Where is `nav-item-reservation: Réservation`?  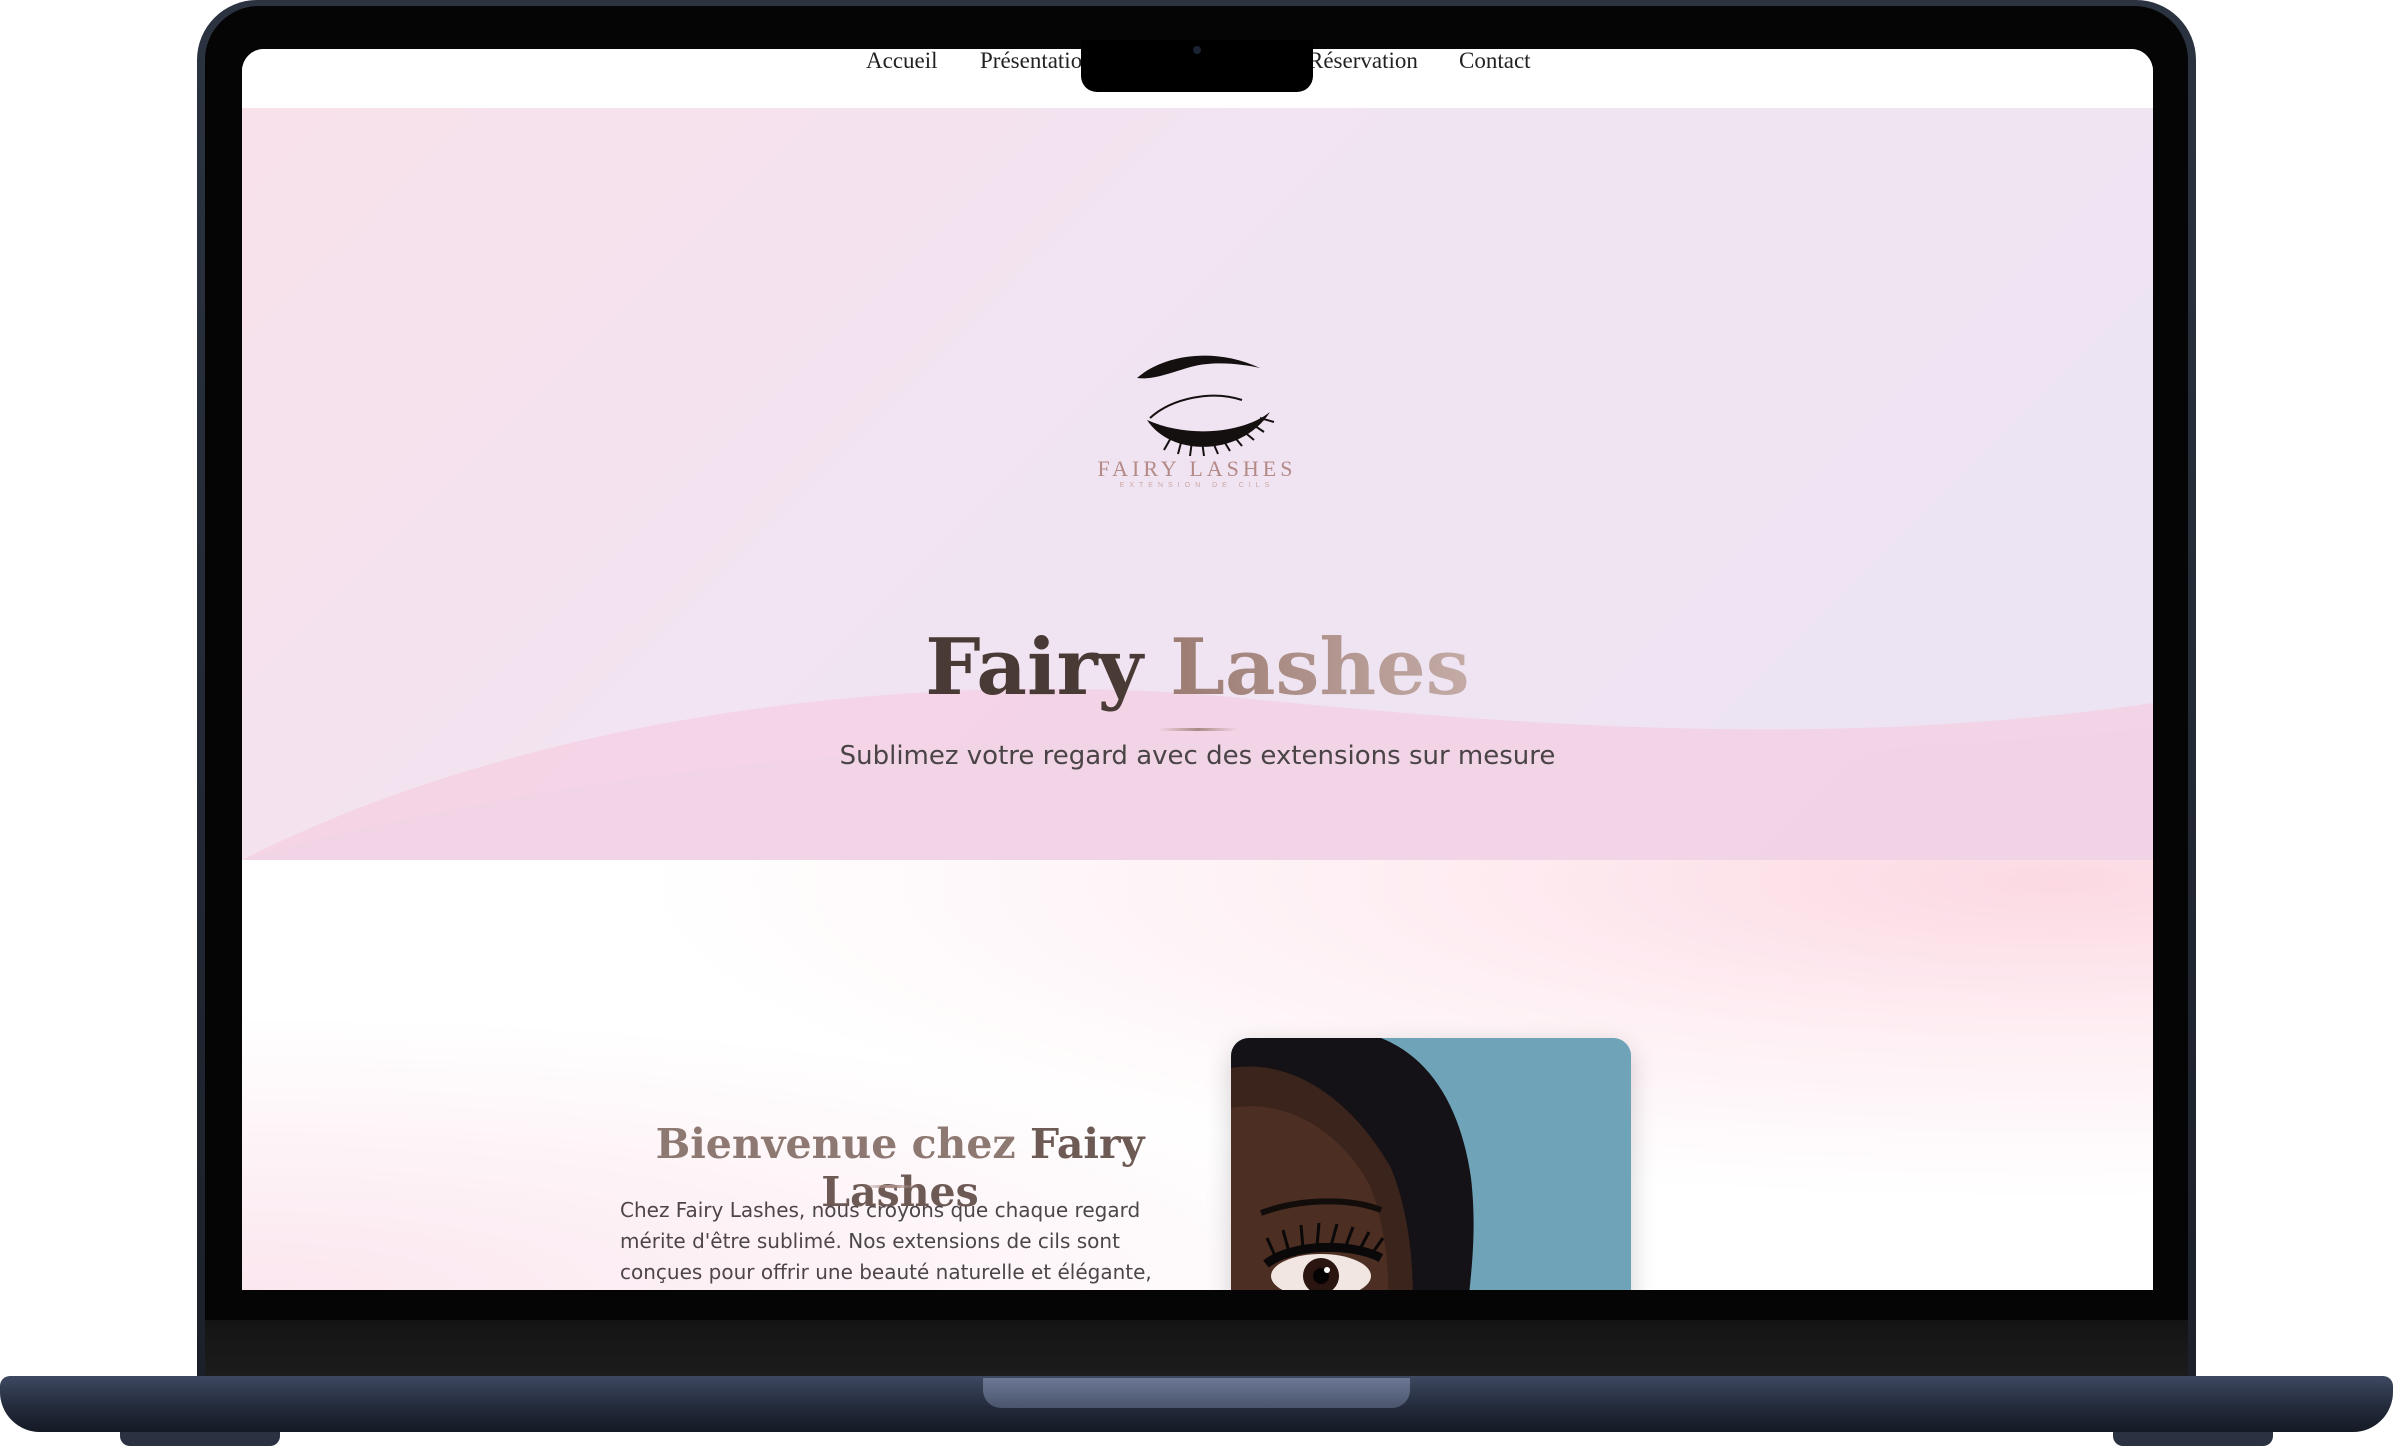
nav-item-reservation: Réservation is located at coordinates (1363, 61).